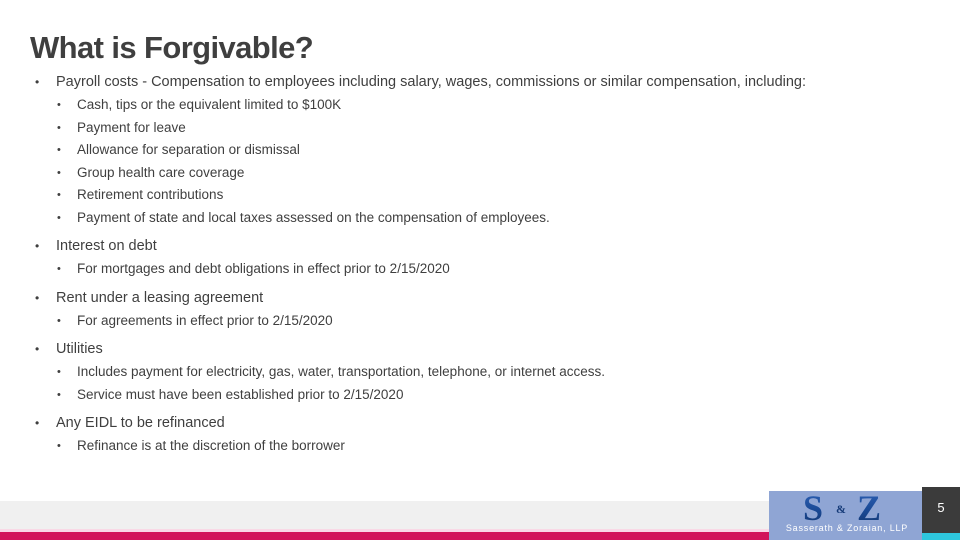 The width and height of the screenshot is (960, 540). Describe the element at coordinates (131, 127) in the screenshot. I see `bullet-text: Payment for leave` at that location.